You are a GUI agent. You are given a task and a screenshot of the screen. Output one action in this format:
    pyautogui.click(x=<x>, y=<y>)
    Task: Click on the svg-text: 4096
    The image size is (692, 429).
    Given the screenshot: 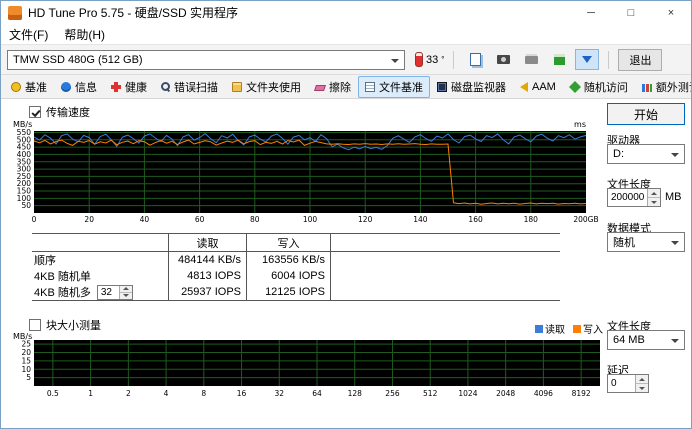 What is the action you would take?
    pyautogui.click(x=543, y=393)
    